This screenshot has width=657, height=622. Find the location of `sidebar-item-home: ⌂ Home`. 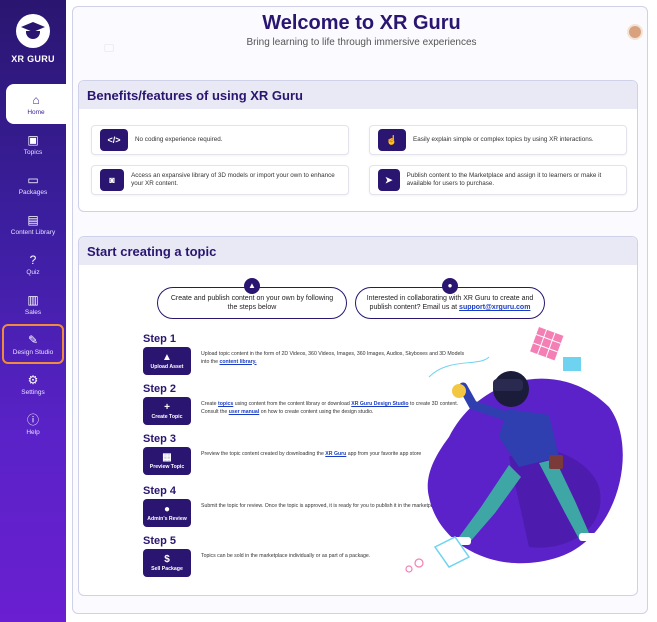

sidebar-item-home: ⌂ Home is located at coordinates (36, 104).